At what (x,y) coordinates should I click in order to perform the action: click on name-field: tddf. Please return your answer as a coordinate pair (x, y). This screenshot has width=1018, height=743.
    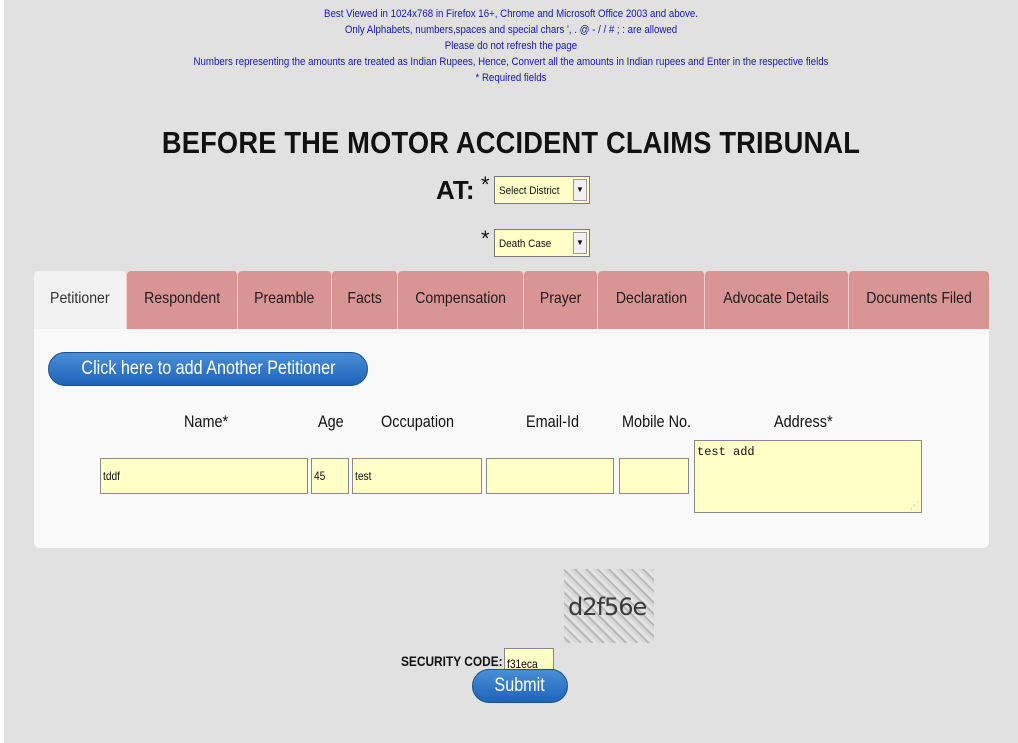
    Looking at the image, I should click on (204, 476).